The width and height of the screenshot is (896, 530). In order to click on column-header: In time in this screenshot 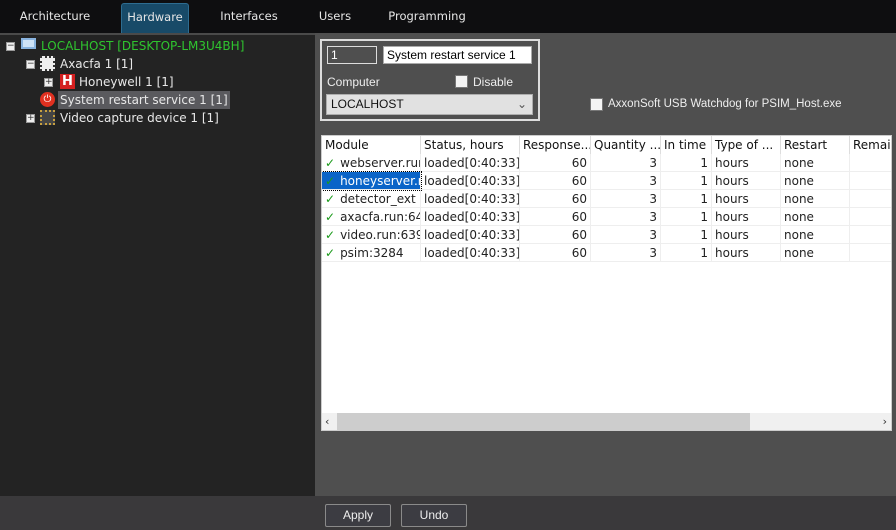, I will do `click(686, 145)`.